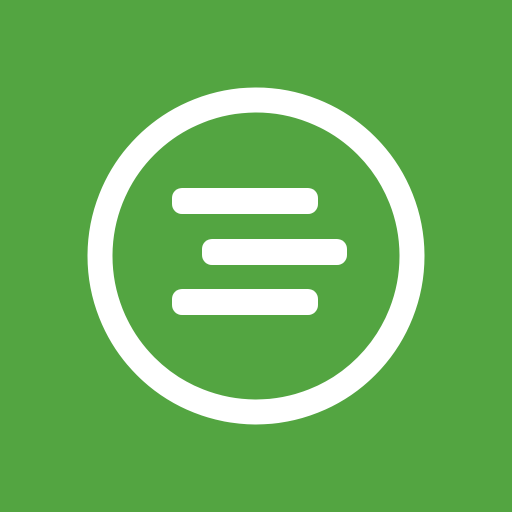 The width and height of the screenshot is (512, 512). I want to click on logo-bar-top, so click(245, 201).